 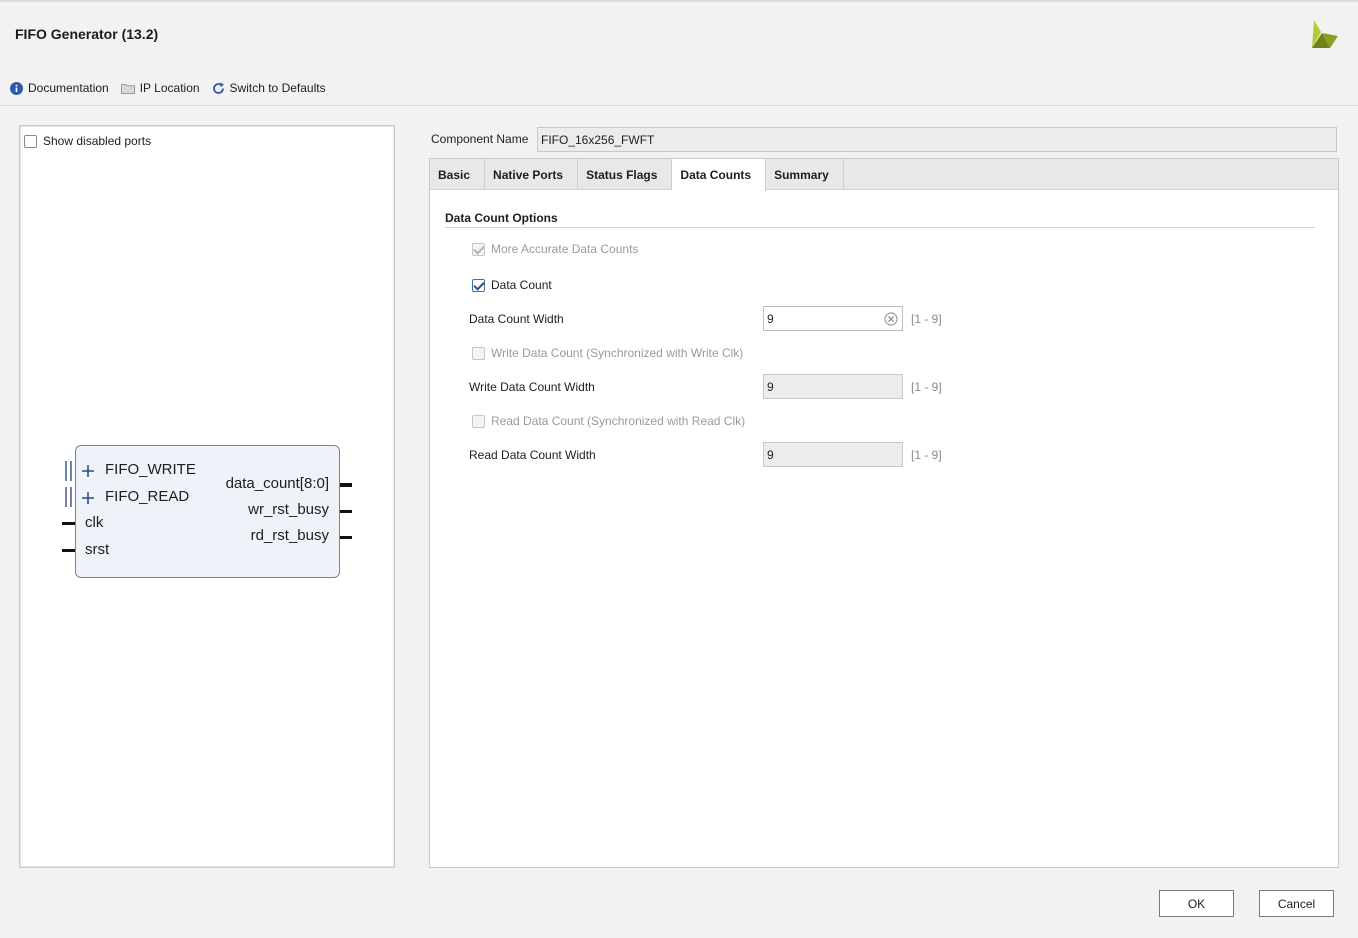 I want to click on section-divider, so click(x=880, y=227).